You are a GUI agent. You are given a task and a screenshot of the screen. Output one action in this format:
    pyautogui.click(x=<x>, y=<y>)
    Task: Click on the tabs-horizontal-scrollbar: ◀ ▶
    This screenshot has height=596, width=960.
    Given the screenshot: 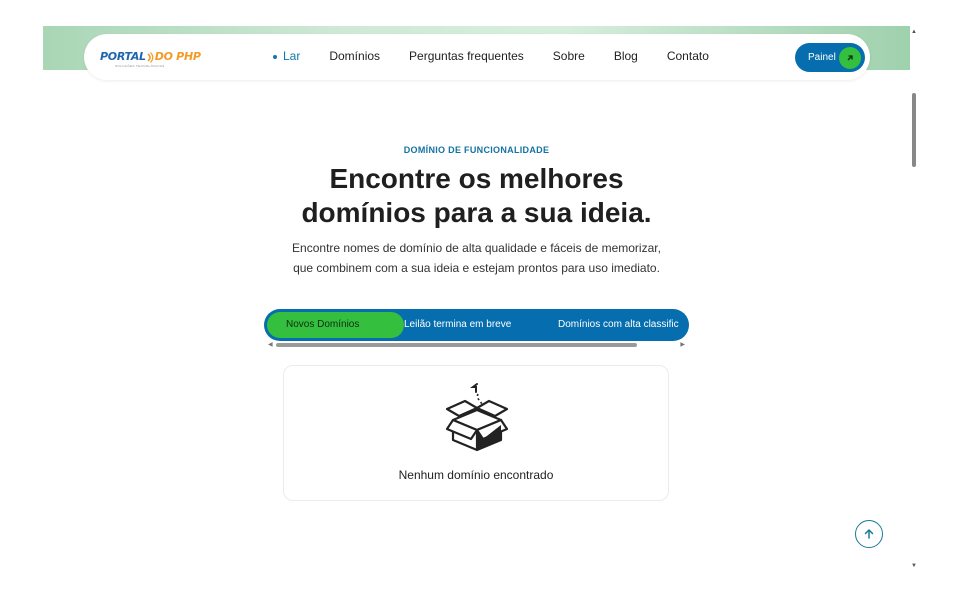 What is the action you would take?
    pyautogui.click(x=476, y=344)
    